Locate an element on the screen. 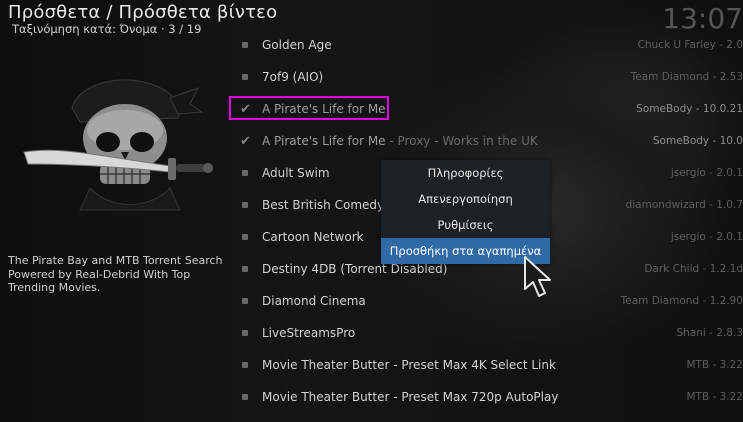 The height and width of the screenshot is (422, 743). sort-info: Ταξινόμηση κατά: Όνομα · 3 / 19 is located at coordinates (106, 29).